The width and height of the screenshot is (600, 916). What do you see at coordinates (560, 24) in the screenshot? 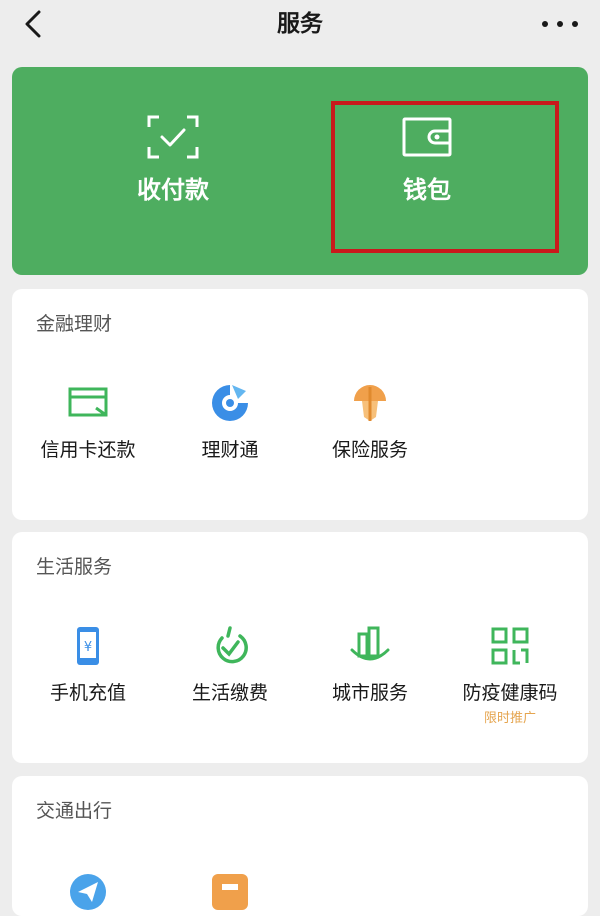
I see `more-button` at bounding box center [560, 24].